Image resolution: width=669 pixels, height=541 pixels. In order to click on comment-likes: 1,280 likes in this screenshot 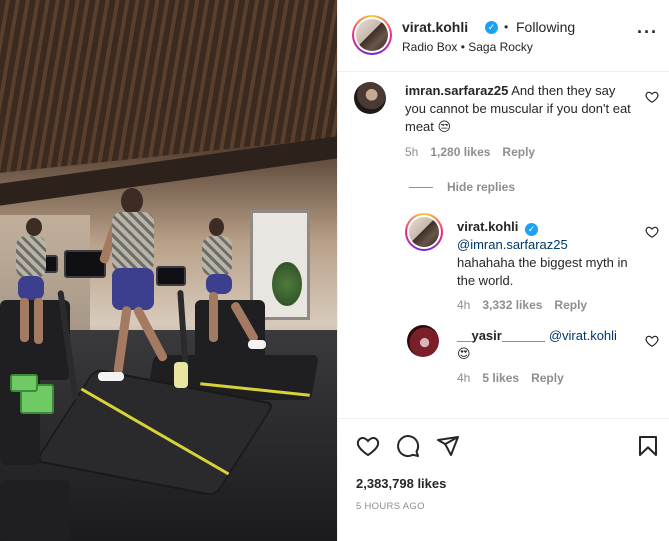, I will do `click(460, 152)`.